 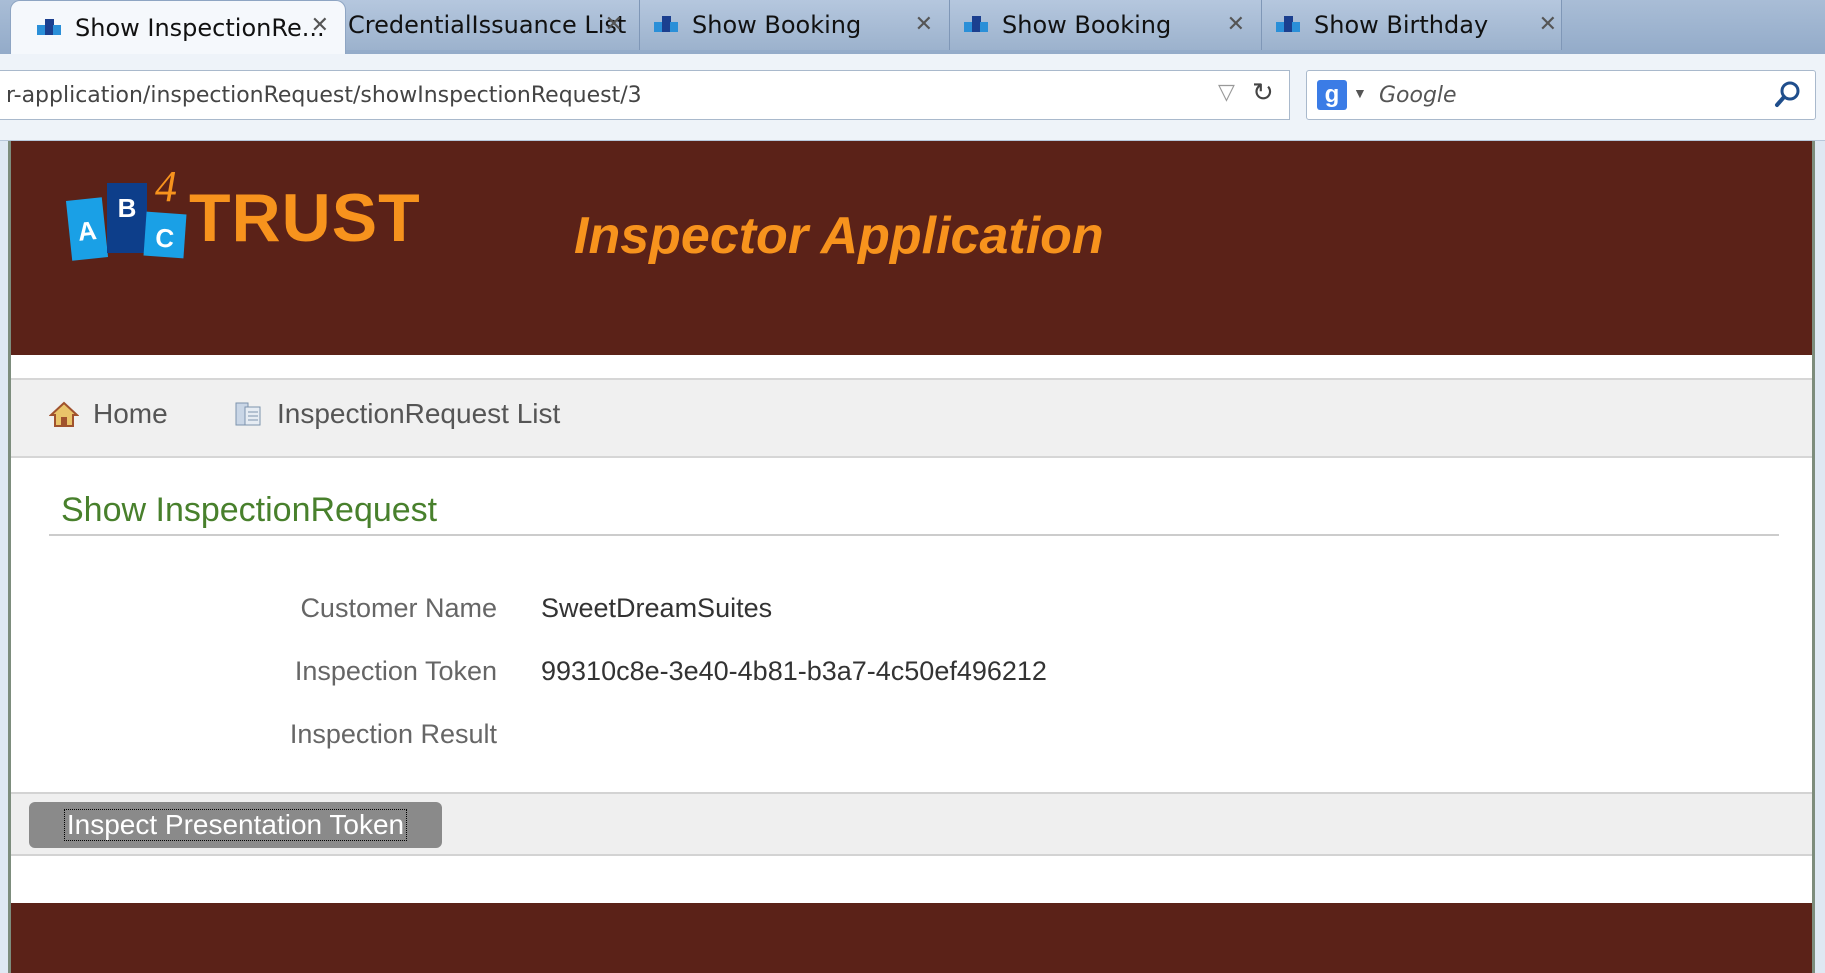 I want to click on search-input: Google, so click(x=1418, y=95).